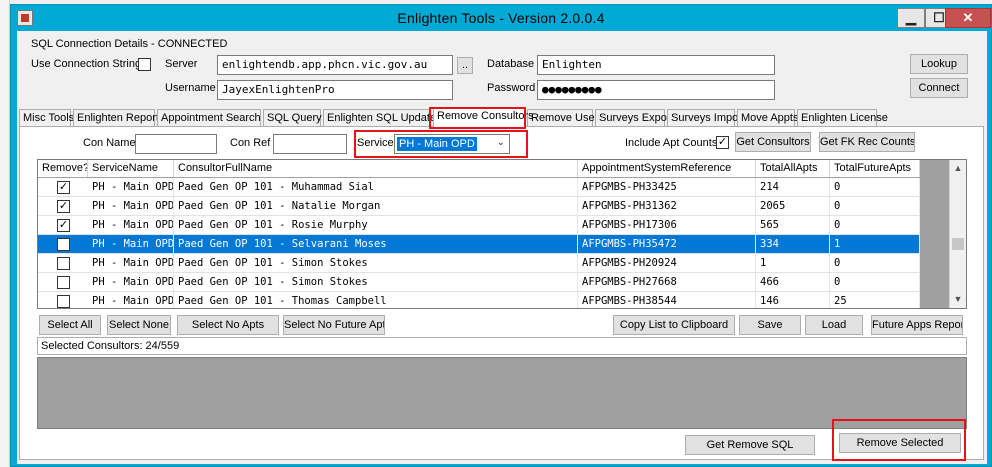  Describe the element at coordinates (773, 142) in the screenshot. I see `get-consultors-button: Get Consultors` at that location.